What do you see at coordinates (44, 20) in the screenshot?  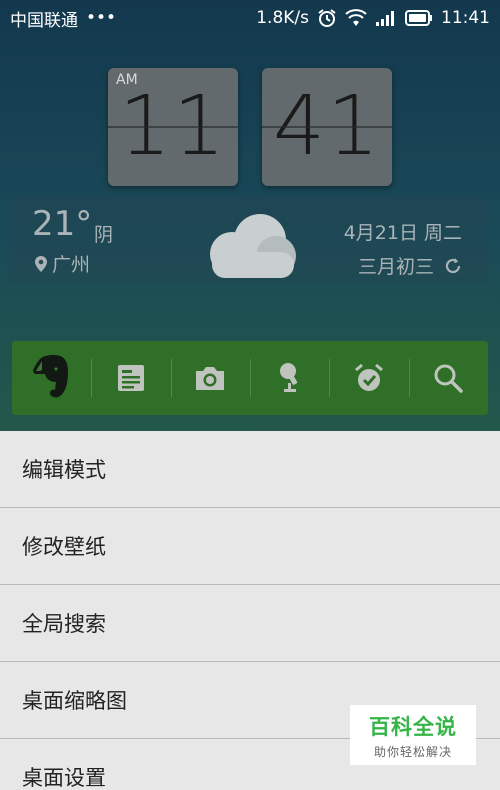 I see `carrier-name: 中国联通` at bounding box center [44, 20].